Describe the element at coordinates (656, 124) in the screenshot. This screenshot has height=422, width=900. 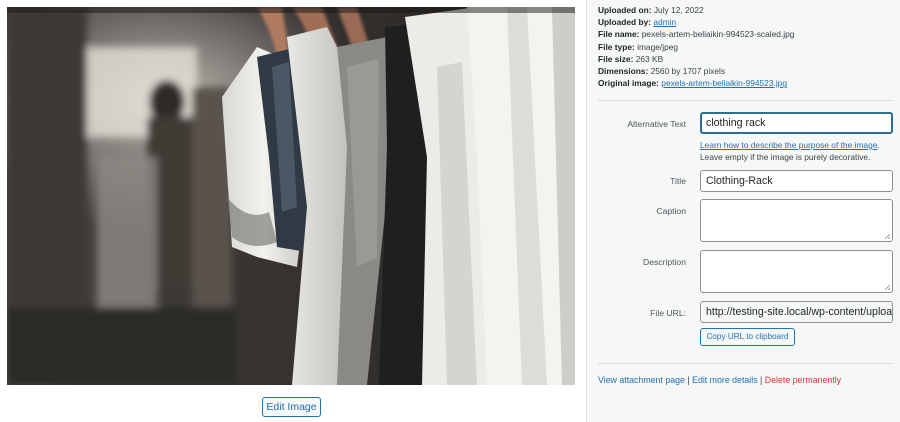
I see `alt-text-label: Alternative Text` at that location.